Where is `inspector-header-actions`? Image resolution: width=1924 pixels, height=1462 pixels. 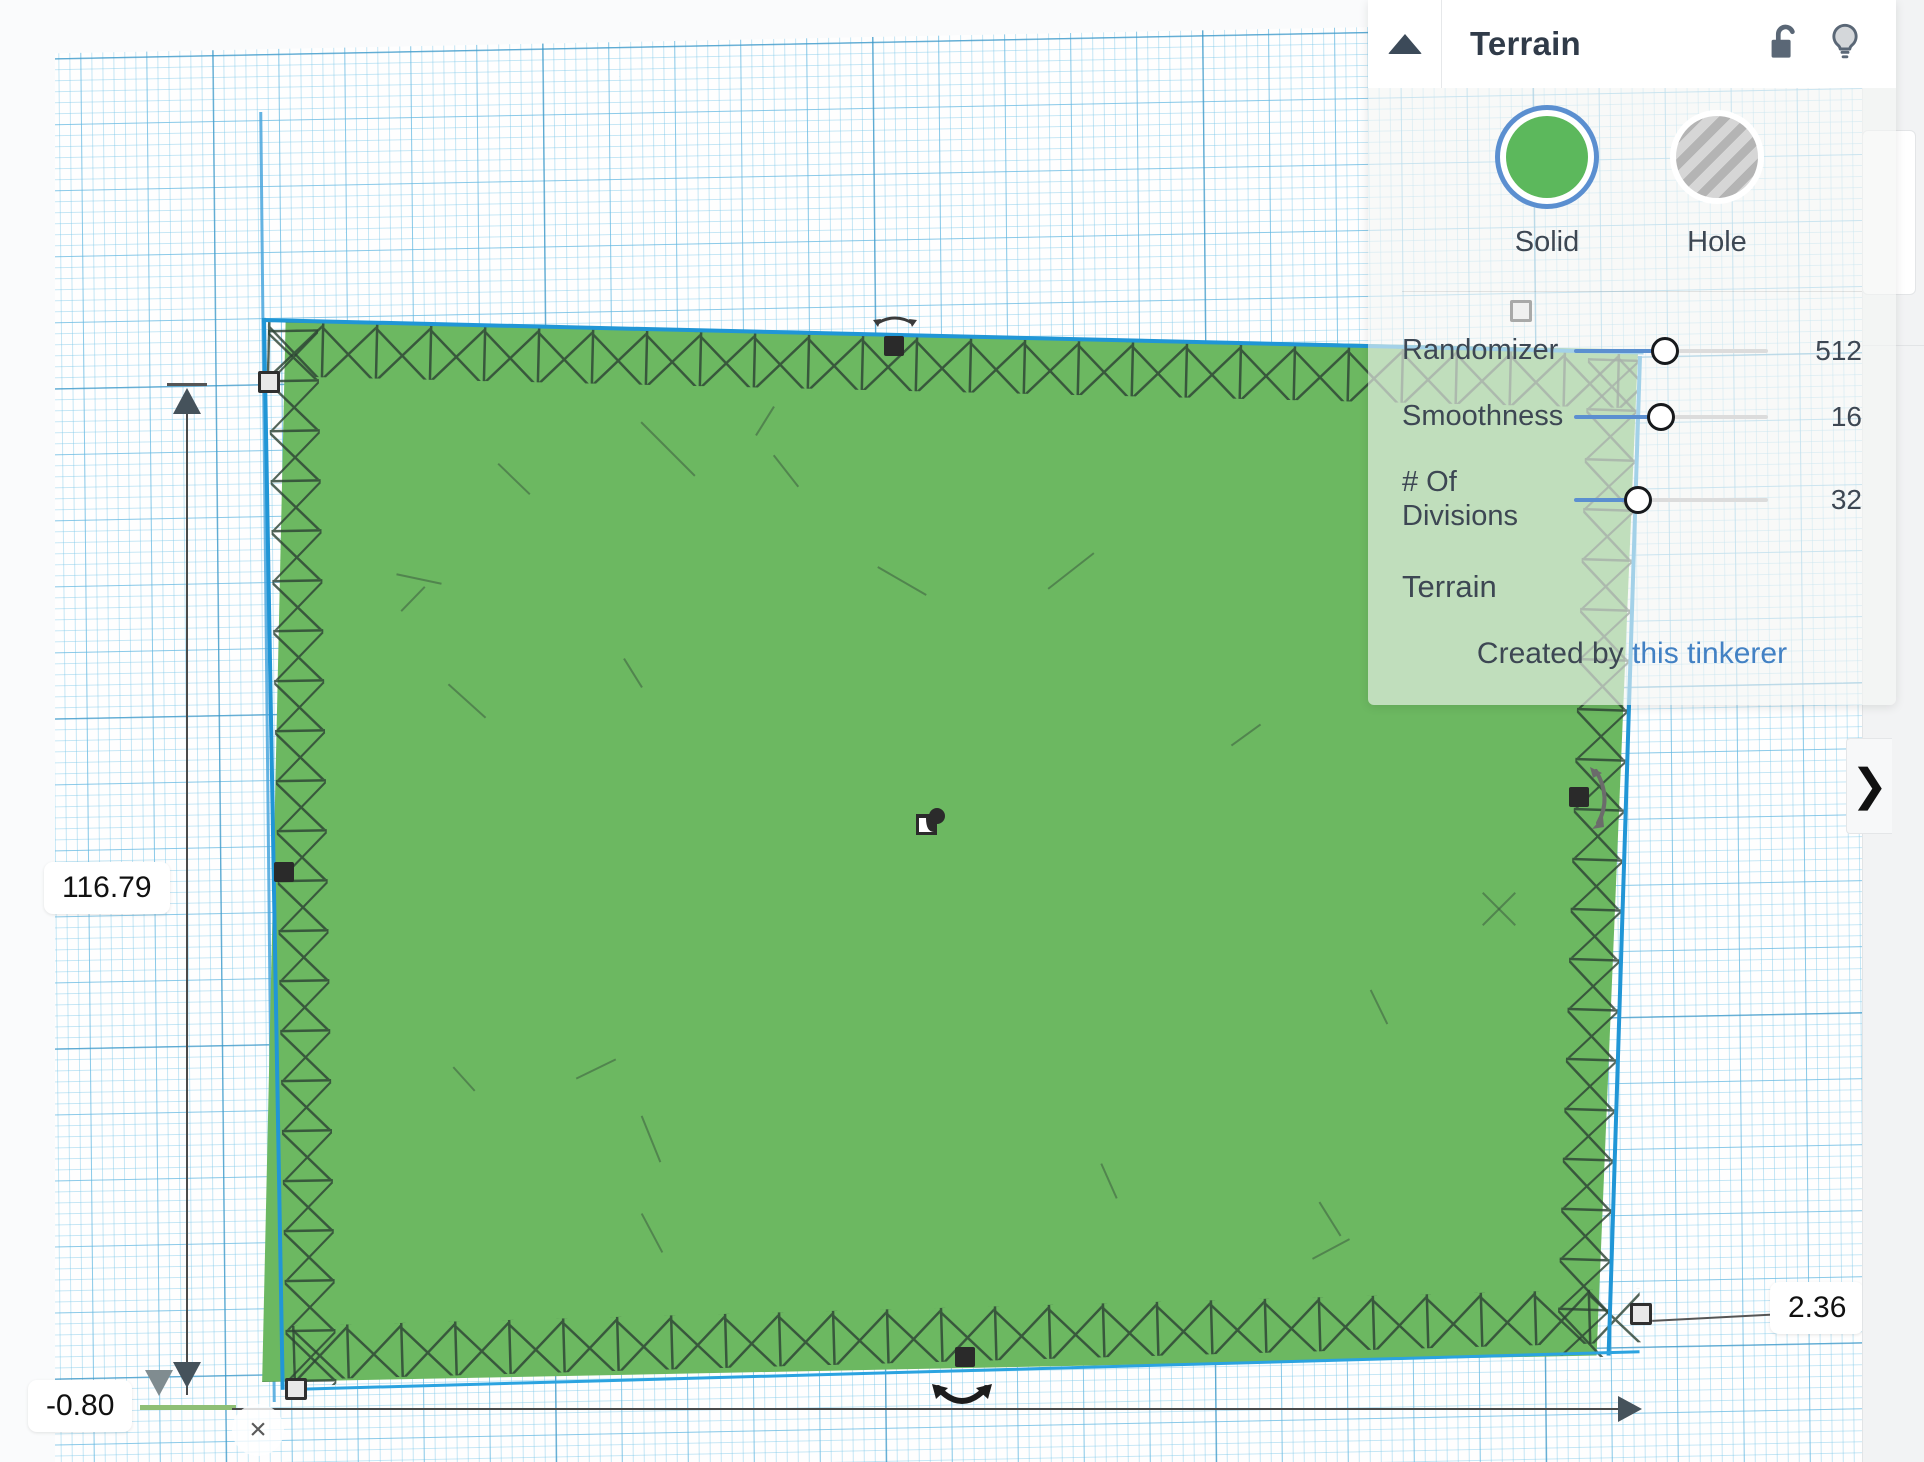 inspector-header-actions is located at coordinates (1832, 44).